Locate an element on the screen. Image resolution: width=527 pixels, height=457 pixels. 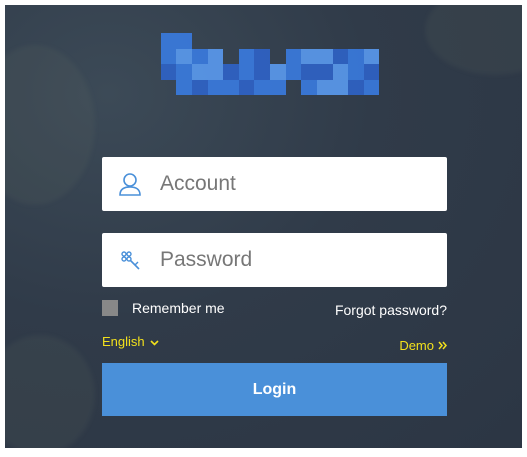
login-button: Login is located at coordinates (274, 389).